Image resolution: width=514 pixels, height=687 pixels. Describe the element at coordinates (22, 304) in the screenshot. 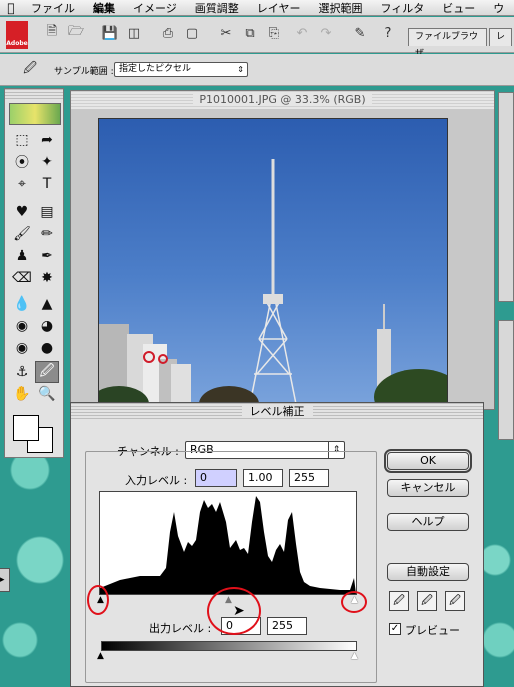

I see `blur-tool-icon: 💧` at that location.